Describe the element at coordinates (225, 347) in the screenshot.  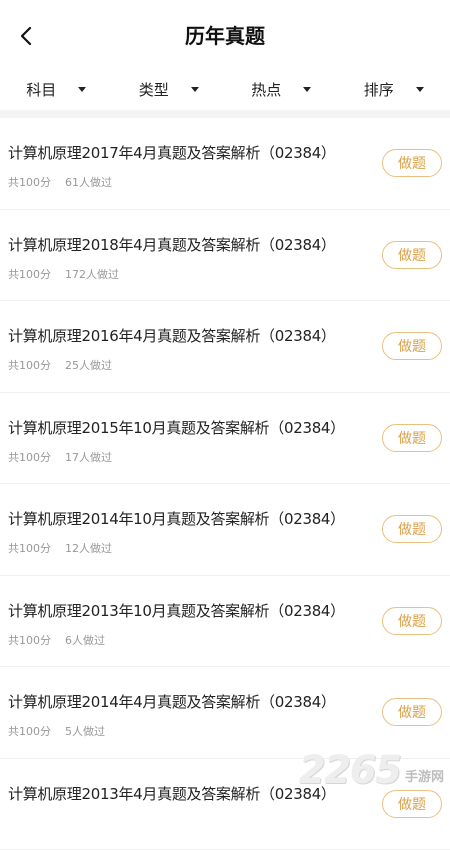
I see `list-item: 计算机原理2016年4月真题及答案解析（02384） 共100分 25人做过 做题` at that location.